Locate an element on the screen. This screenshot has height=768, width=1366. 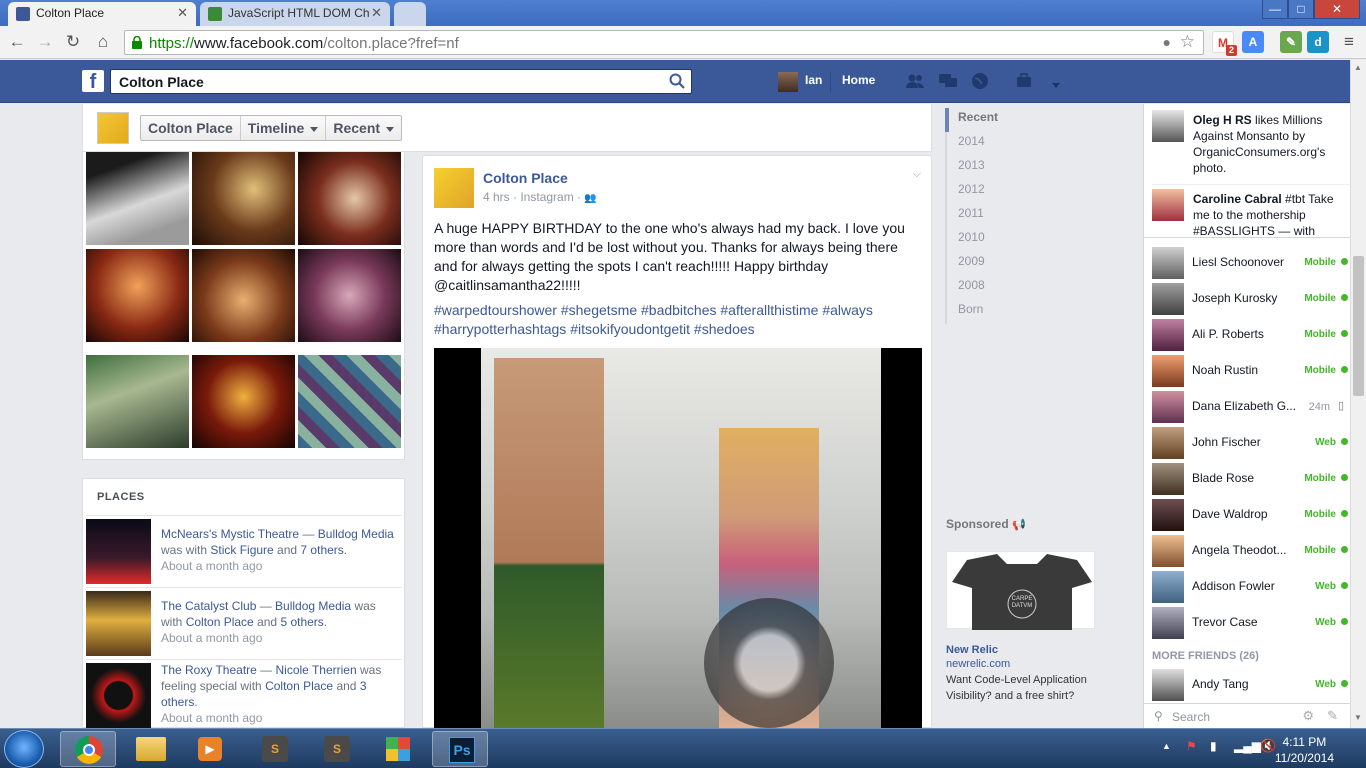
taskbar-media-player: ▶ is located at coordinates (210, 749).